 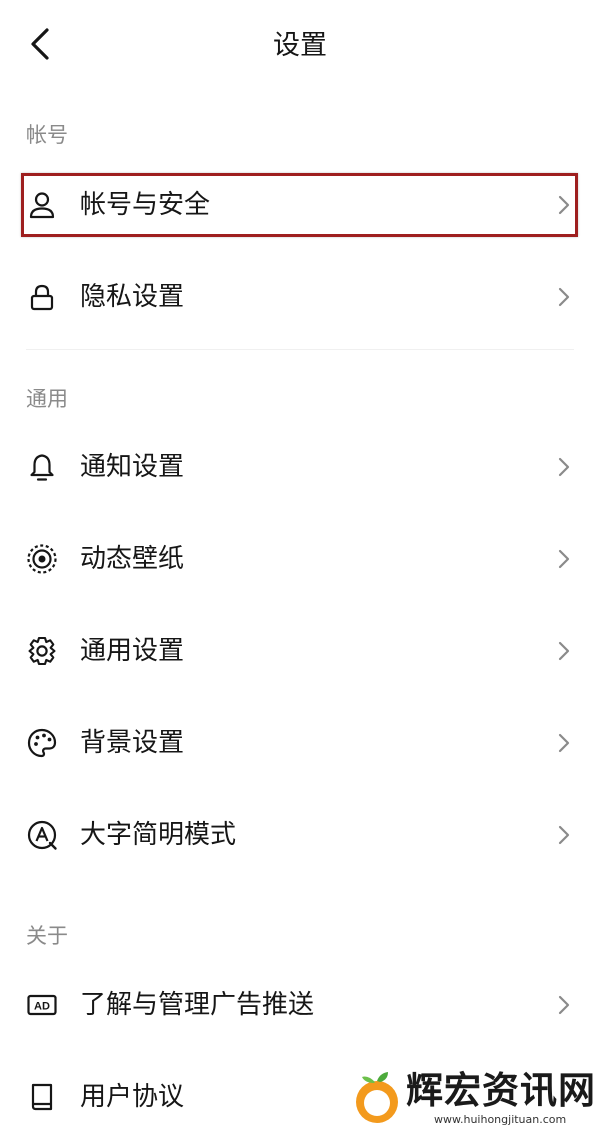 I want to click on gear-icon, so click(x=42, y=651).